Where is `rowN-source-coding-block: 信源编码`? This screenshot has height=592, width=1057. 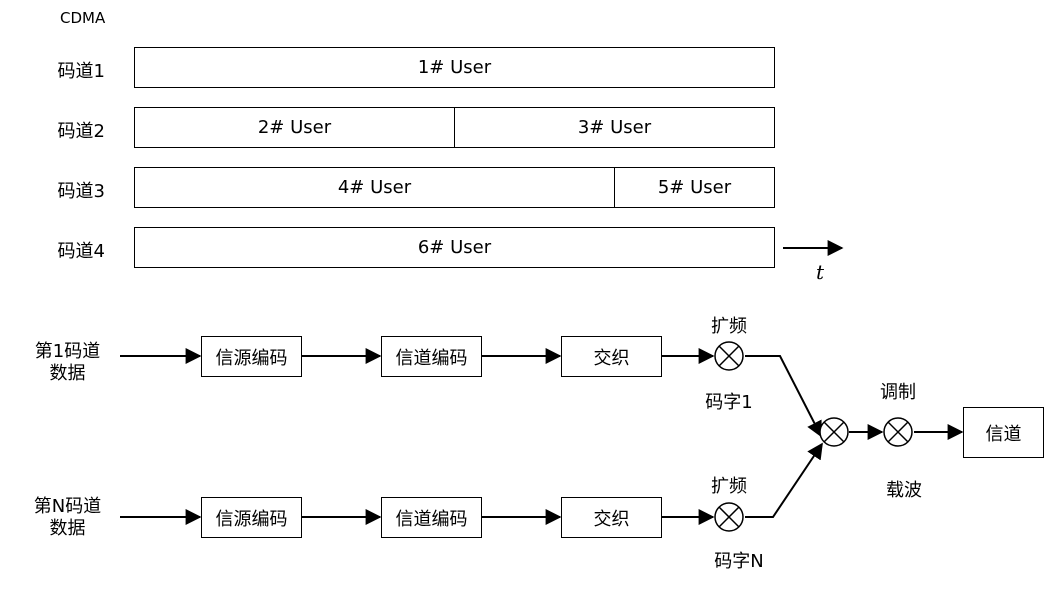
rowN-source-coding-block: 信源编码 is located at coordinates (251, 517).